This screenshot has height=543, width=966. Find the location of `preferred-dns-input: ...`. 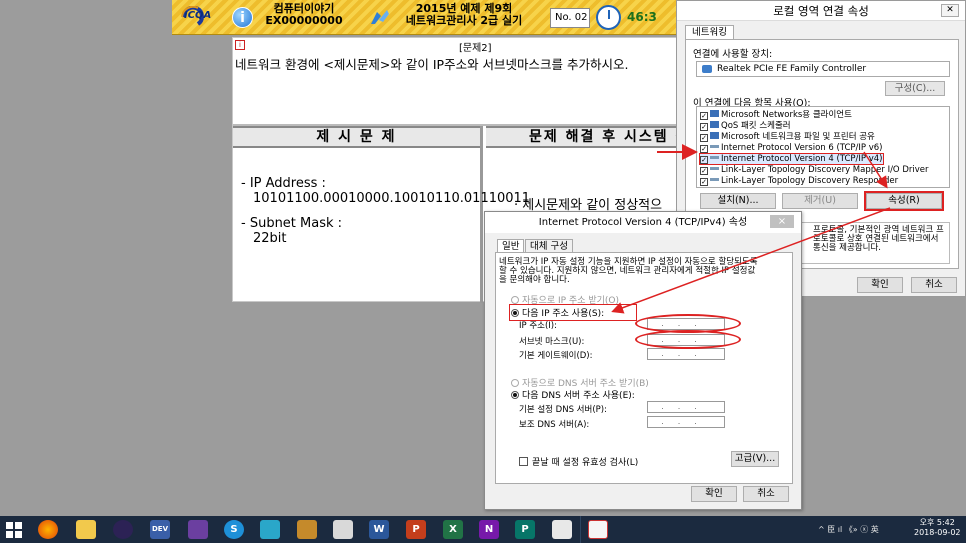

preferred-dns-input: ... is located at coordinates (686, 407).